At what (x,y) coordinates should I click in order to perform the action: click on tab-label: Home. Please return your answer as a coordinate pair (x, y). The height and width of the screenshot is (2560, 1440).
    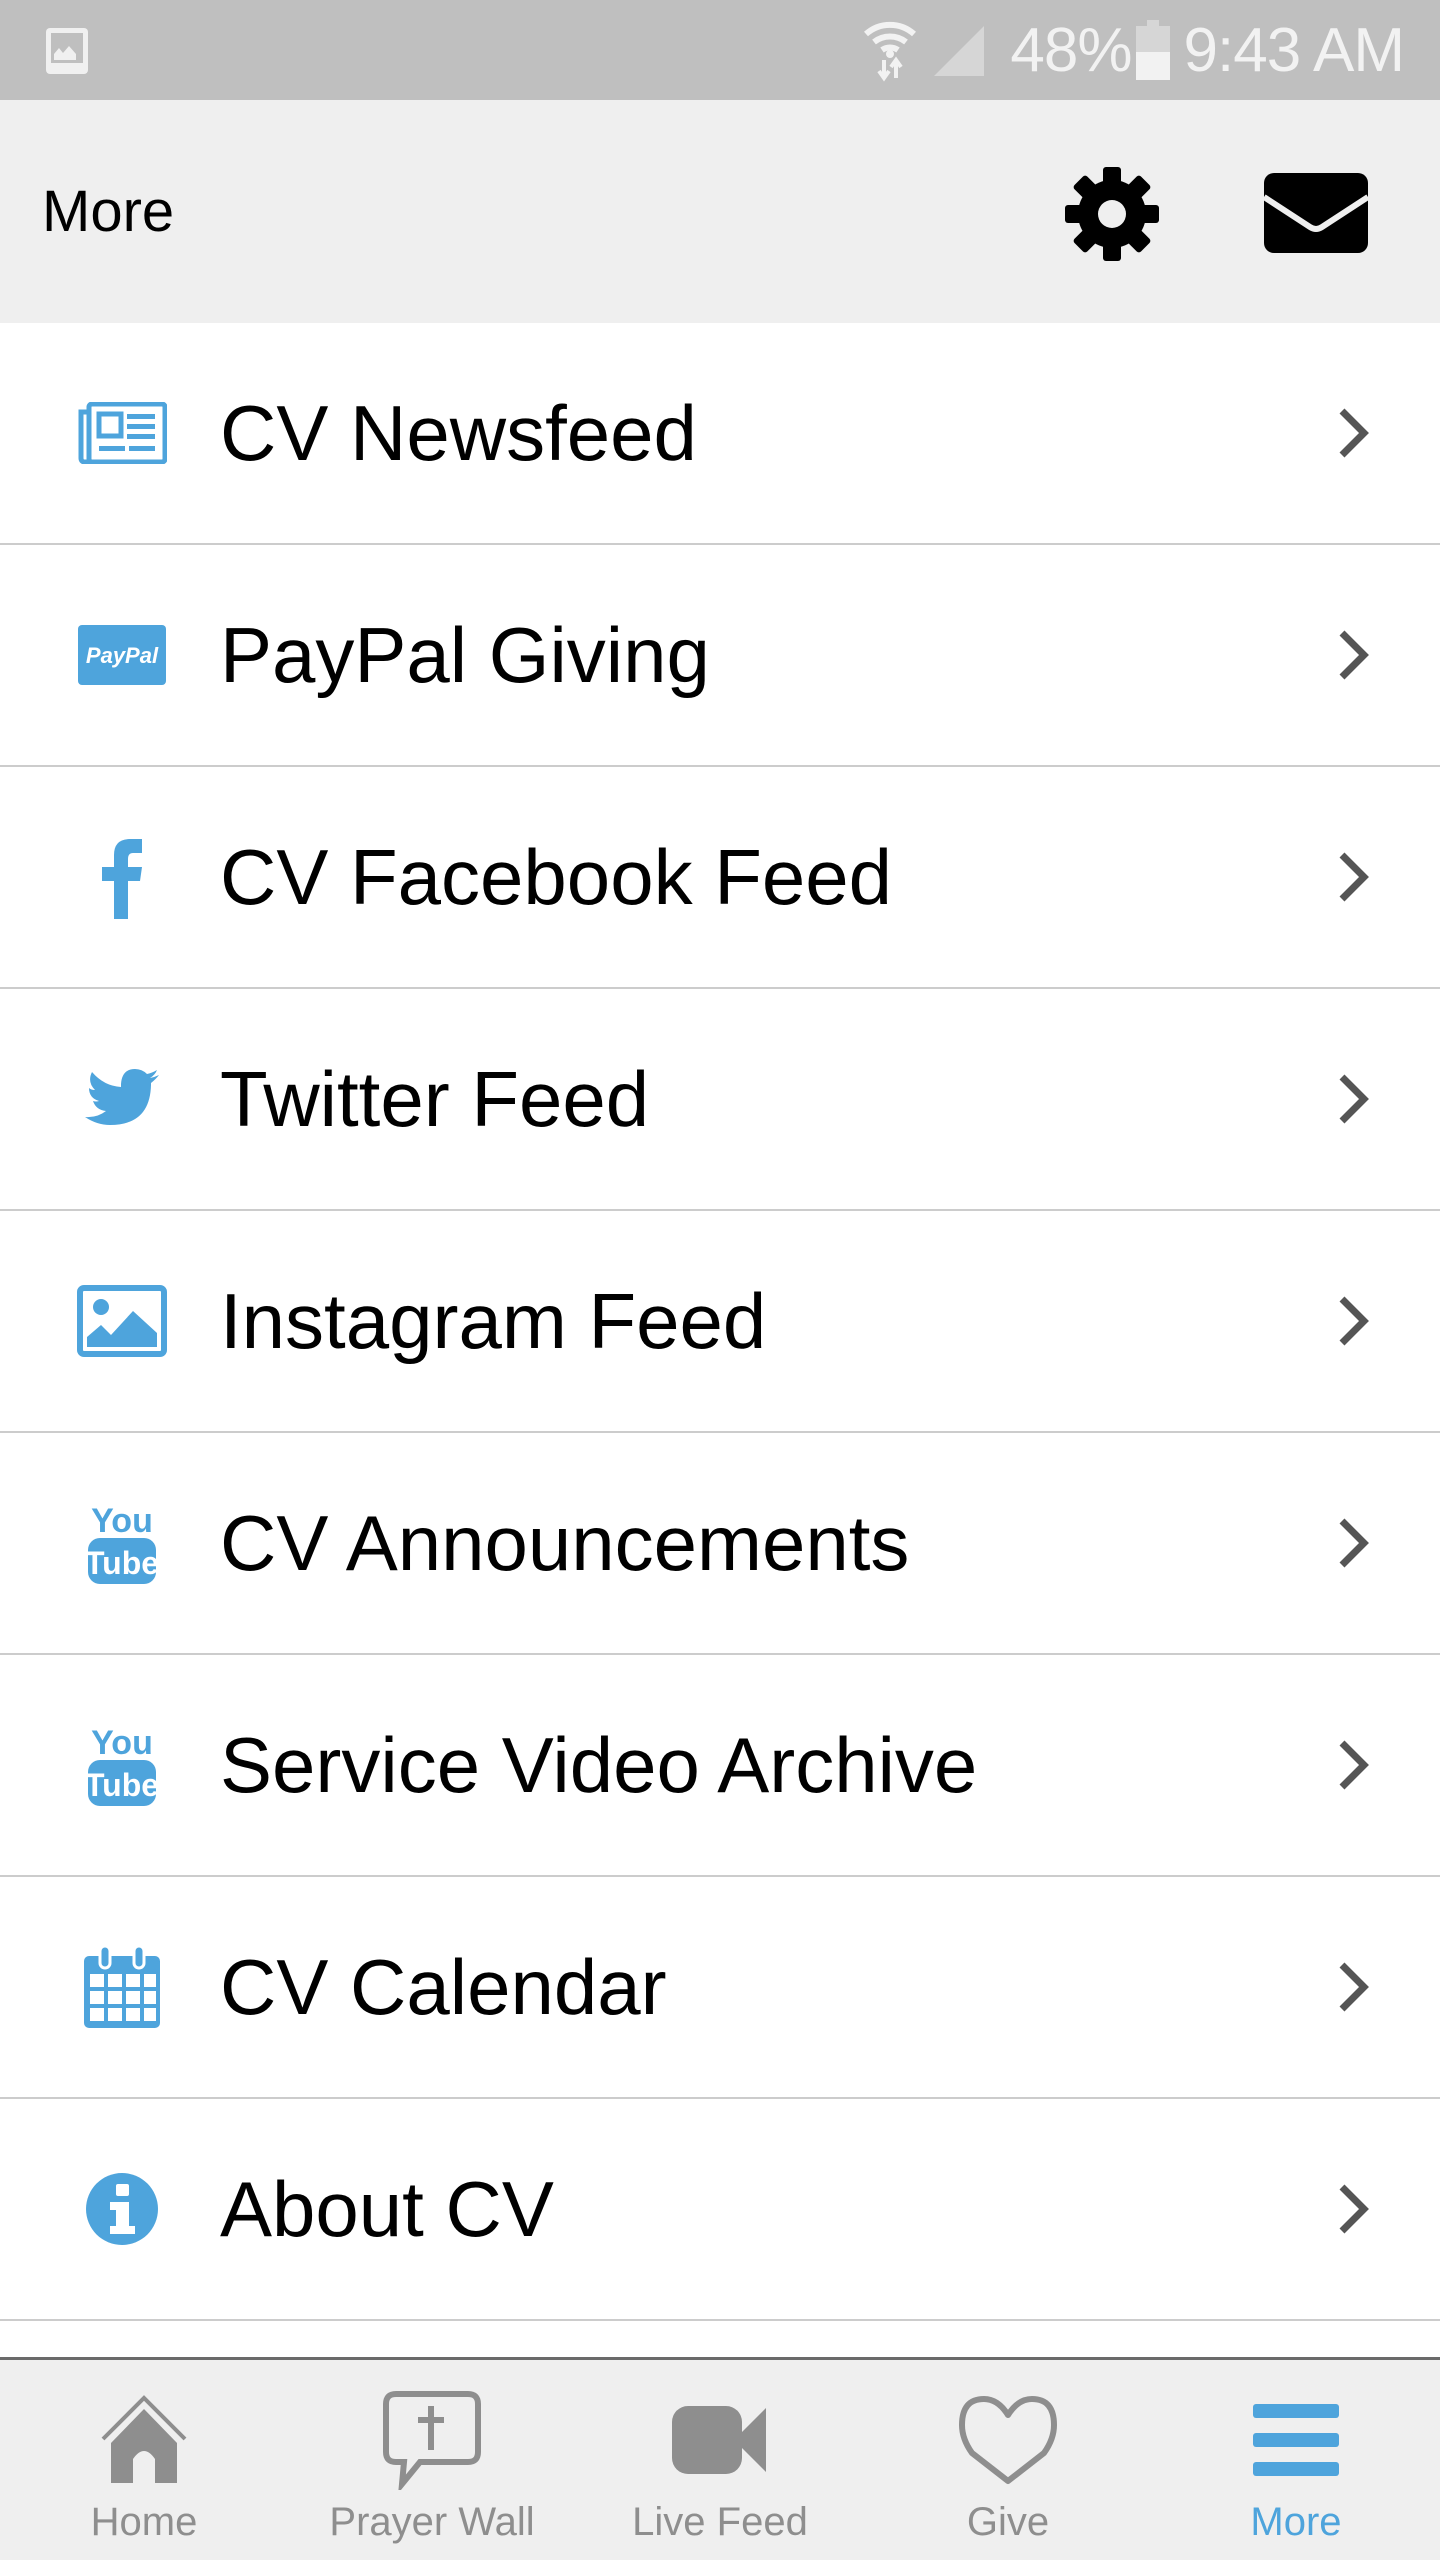
    Looking at the image, I should click on (144, 2522).